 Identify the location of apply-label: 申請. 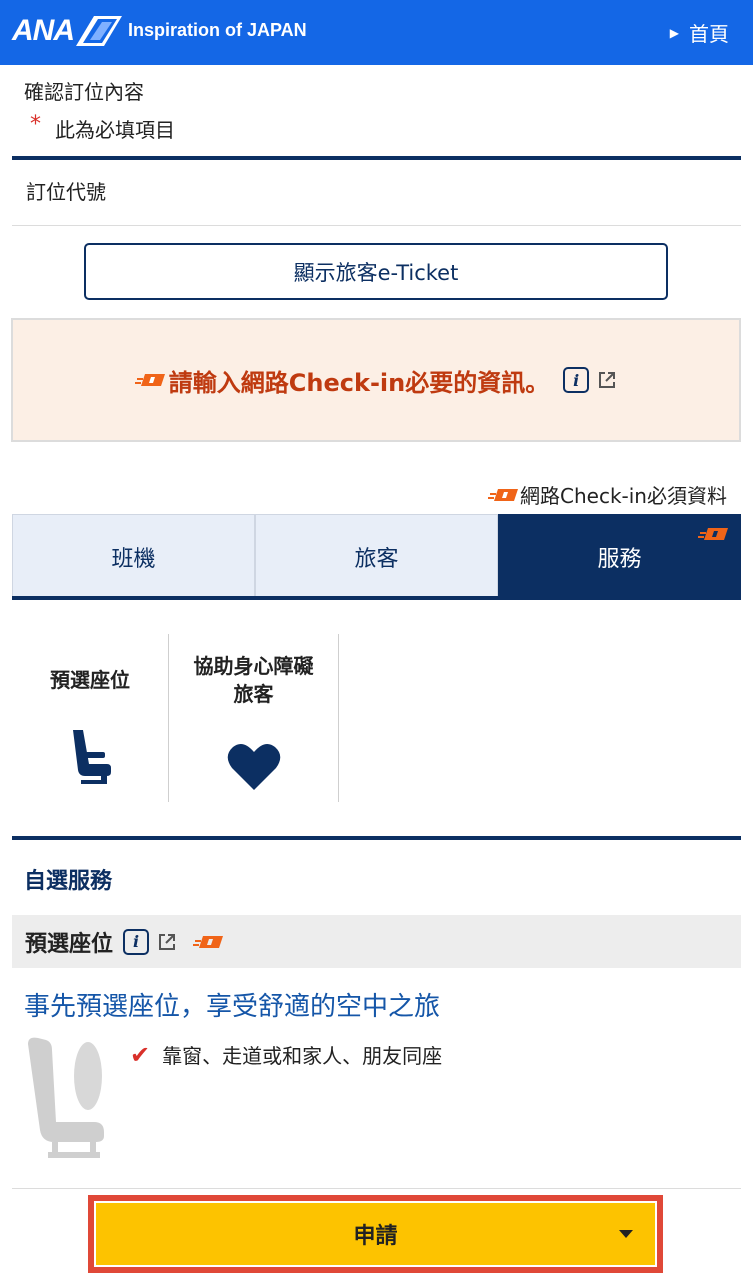
(375, 1236).